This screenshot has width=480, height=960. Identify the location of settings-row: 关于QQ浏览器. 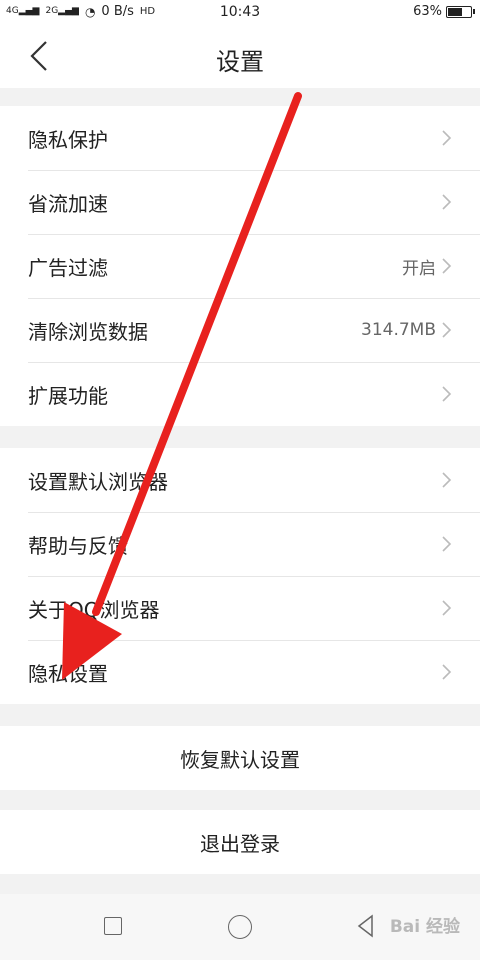
(240, 608).